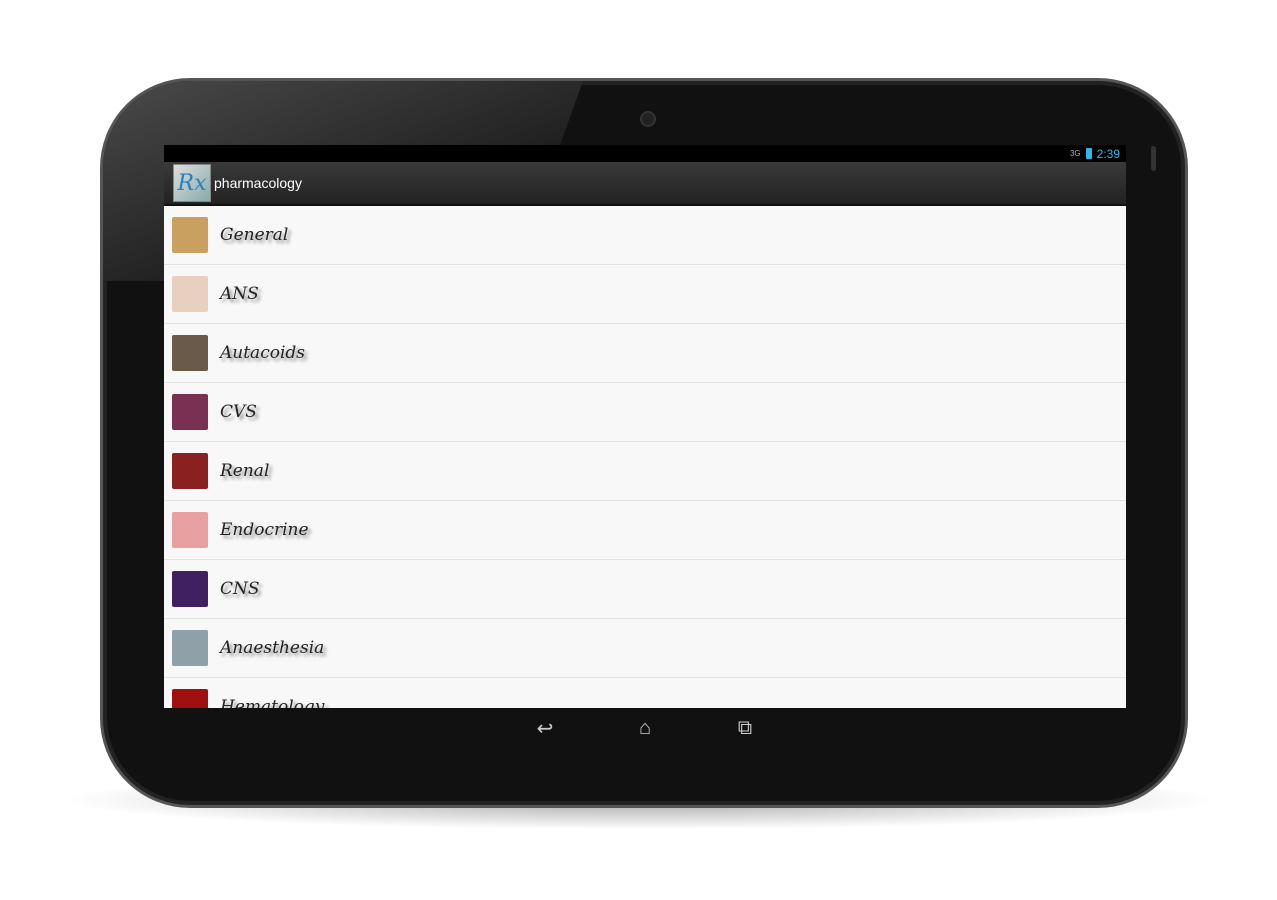  Describe the element at coordinates (545, 728) in the screenshot. I see `back-icon: ↩` at that location.